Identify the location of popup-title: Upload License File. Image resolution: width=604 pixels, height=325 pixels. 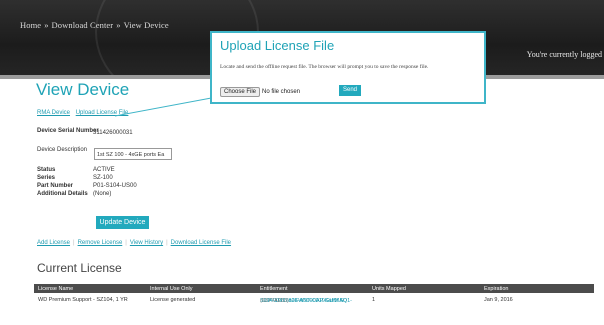
(277, 45).